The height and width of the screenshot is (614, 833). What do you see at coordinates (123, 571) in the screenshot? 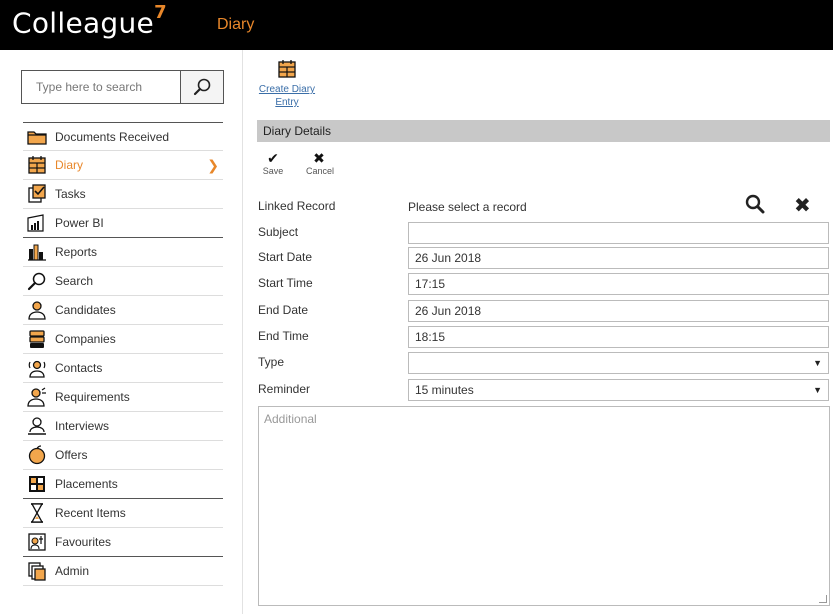
I see `sidebar-item-admin: Admin` at bounding box center [123, 571].